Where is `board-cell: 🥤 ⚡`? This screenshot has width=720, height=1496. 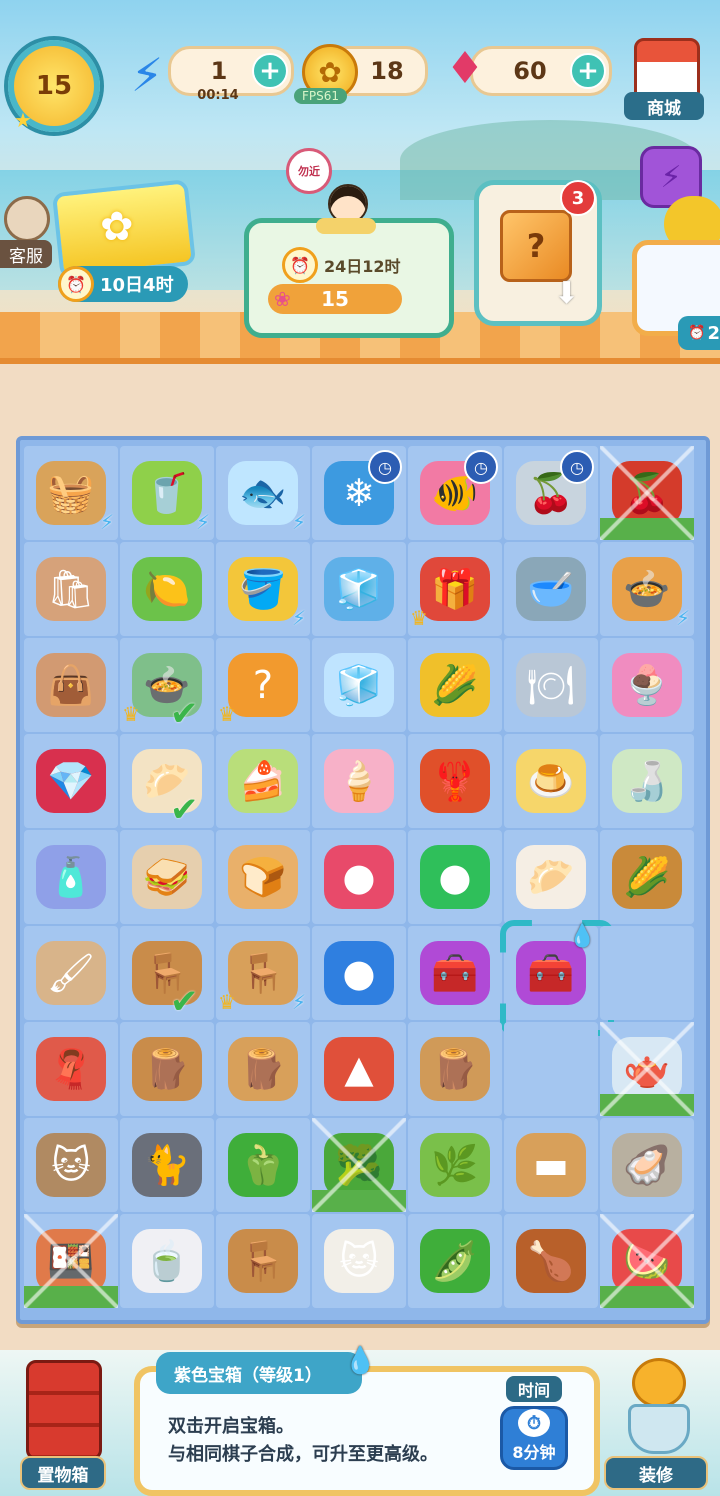
board-cell: 🥤 ⚡ is located at coordinates (167, 493).